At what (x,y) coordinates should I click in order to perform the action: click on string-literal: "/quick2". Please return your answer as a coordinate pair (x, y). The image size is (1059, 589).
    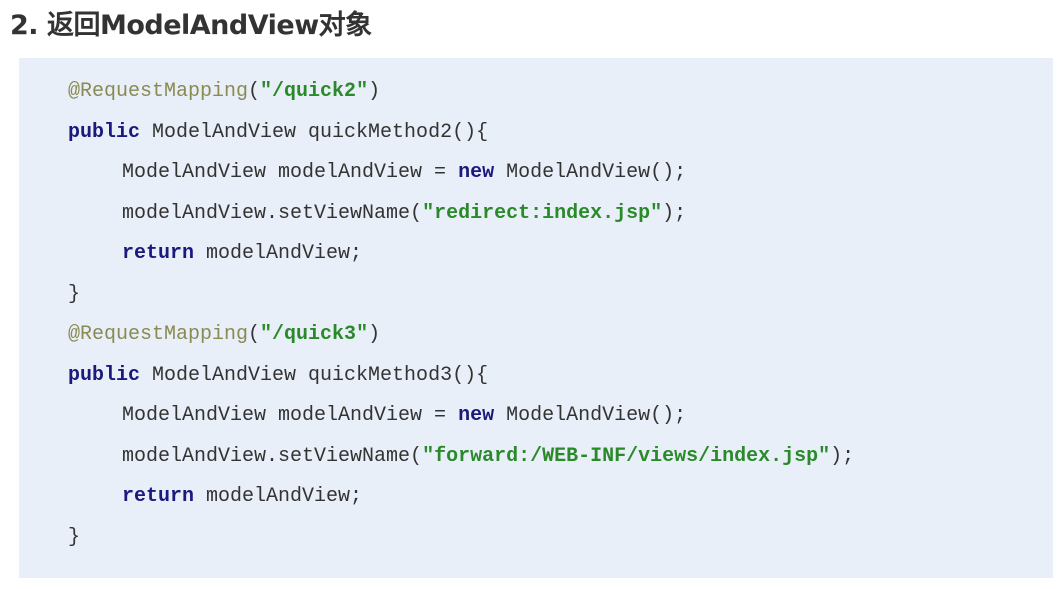
    Looking at the image, I should click on (314, 91).